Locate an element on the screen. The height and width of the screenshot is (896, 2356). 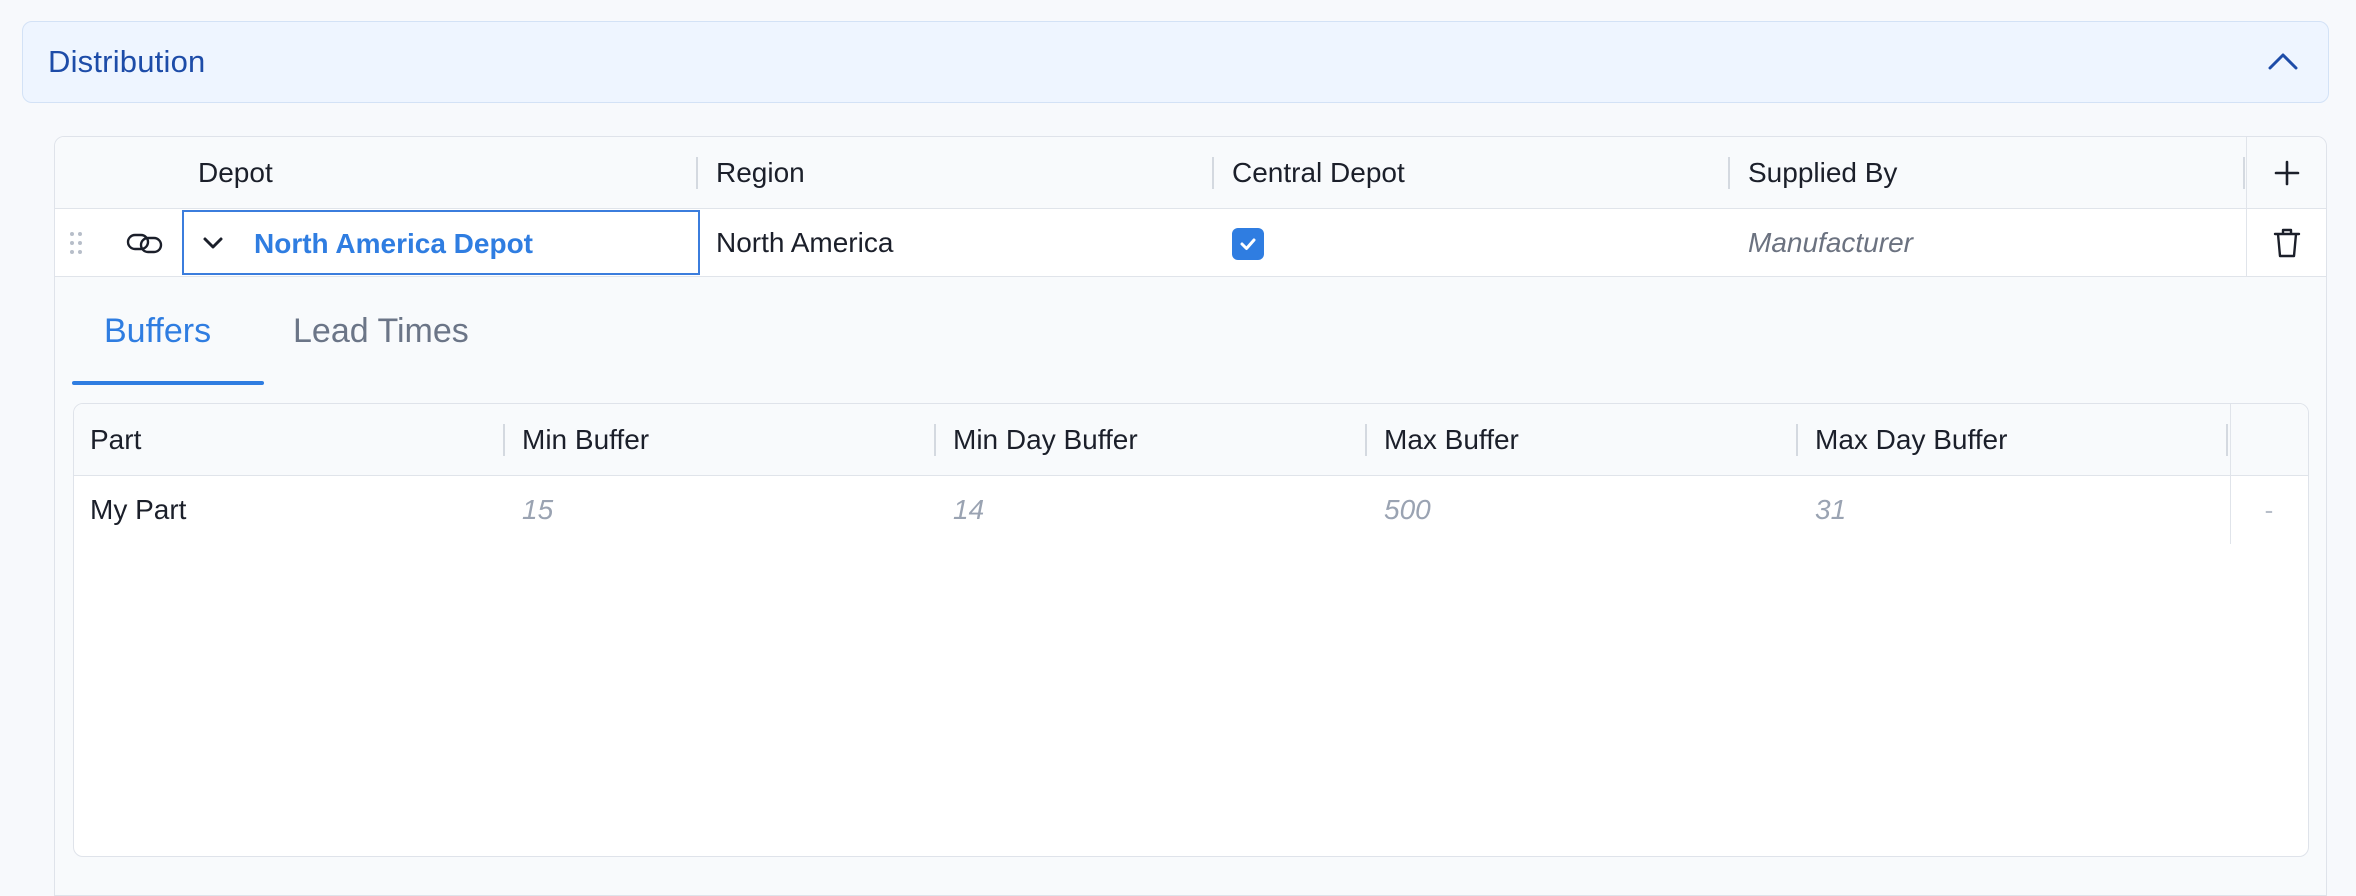
supplied-by-cell: Manufacturer is located at coordinates (1830, 243).